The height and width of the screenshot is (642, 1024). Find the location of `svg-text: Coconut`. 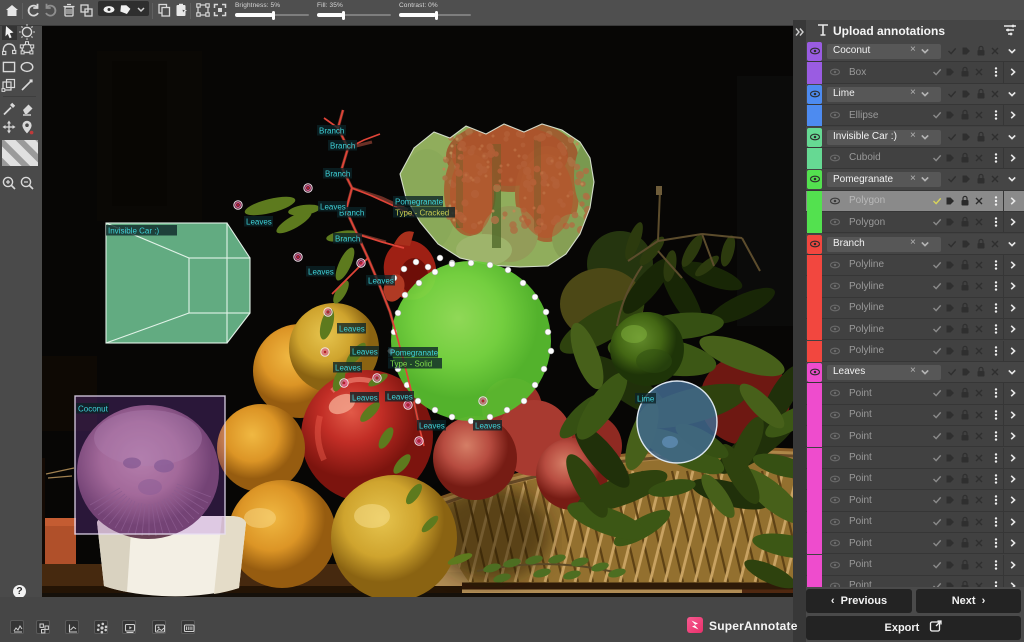

svg-text: Coconut is located at coordinates (93, 409).